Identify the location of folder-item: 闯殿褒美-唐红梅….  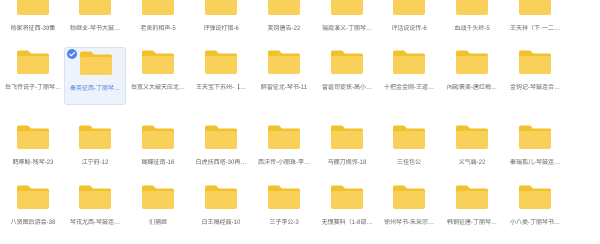
(472, 76).